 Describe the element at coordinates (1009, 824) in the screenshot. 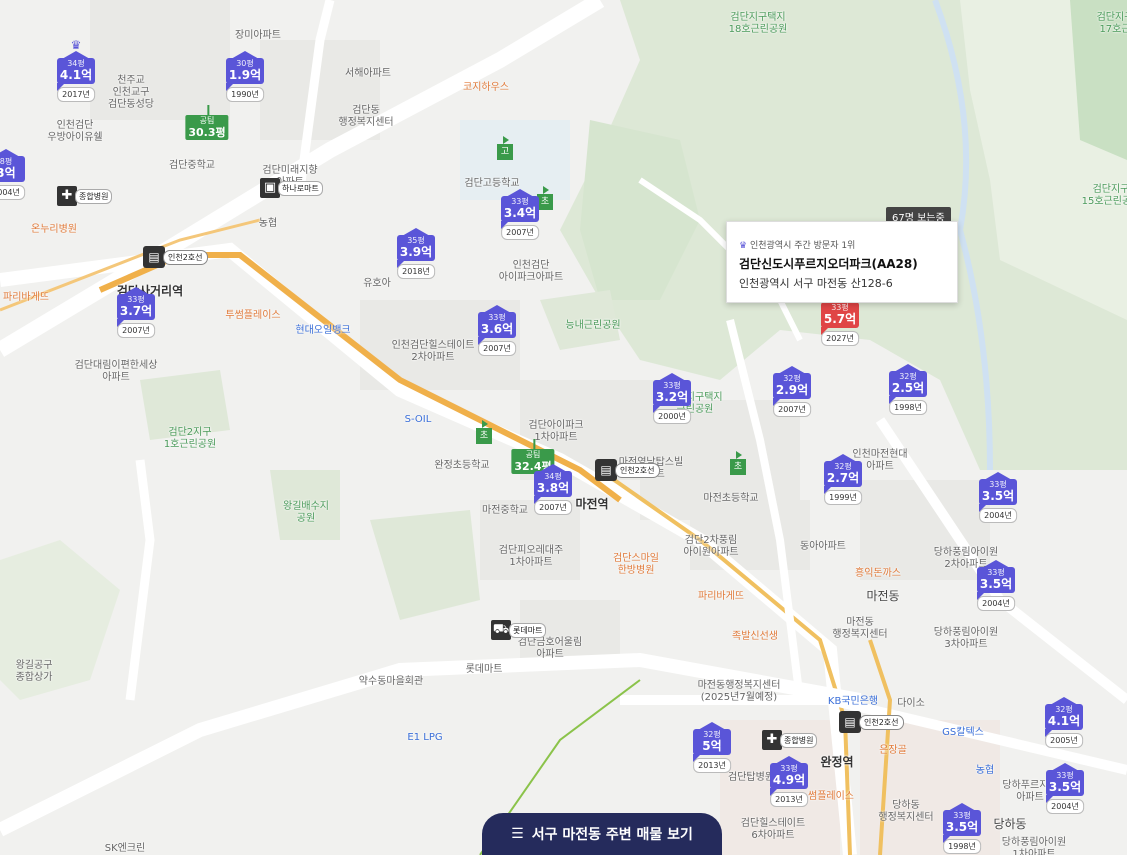

I see `place-label: 당하동` at that location.